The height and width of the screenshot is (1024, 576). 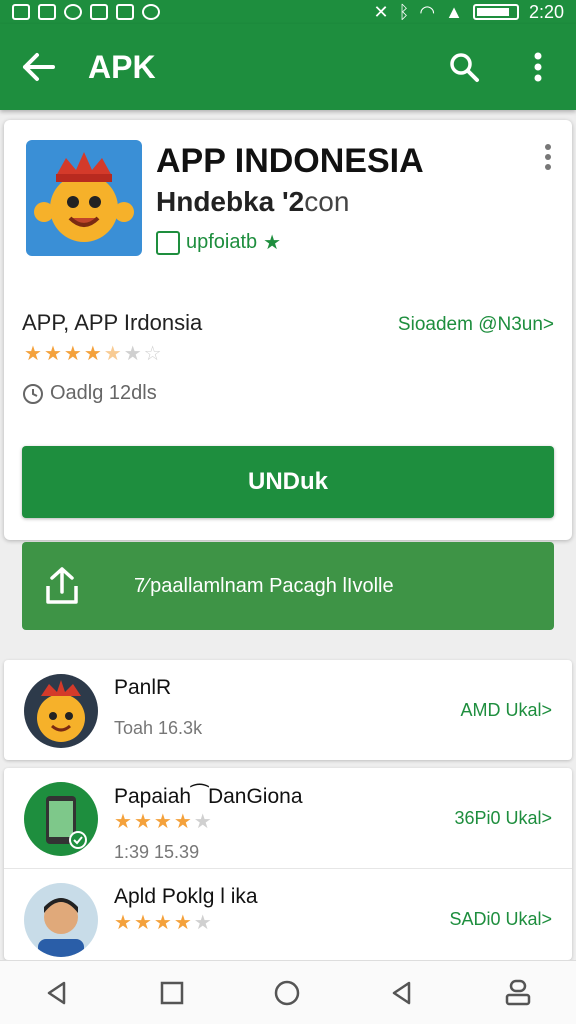 I want to click on editor-badge: upfoiatb ★, so click(x=218, y=242).